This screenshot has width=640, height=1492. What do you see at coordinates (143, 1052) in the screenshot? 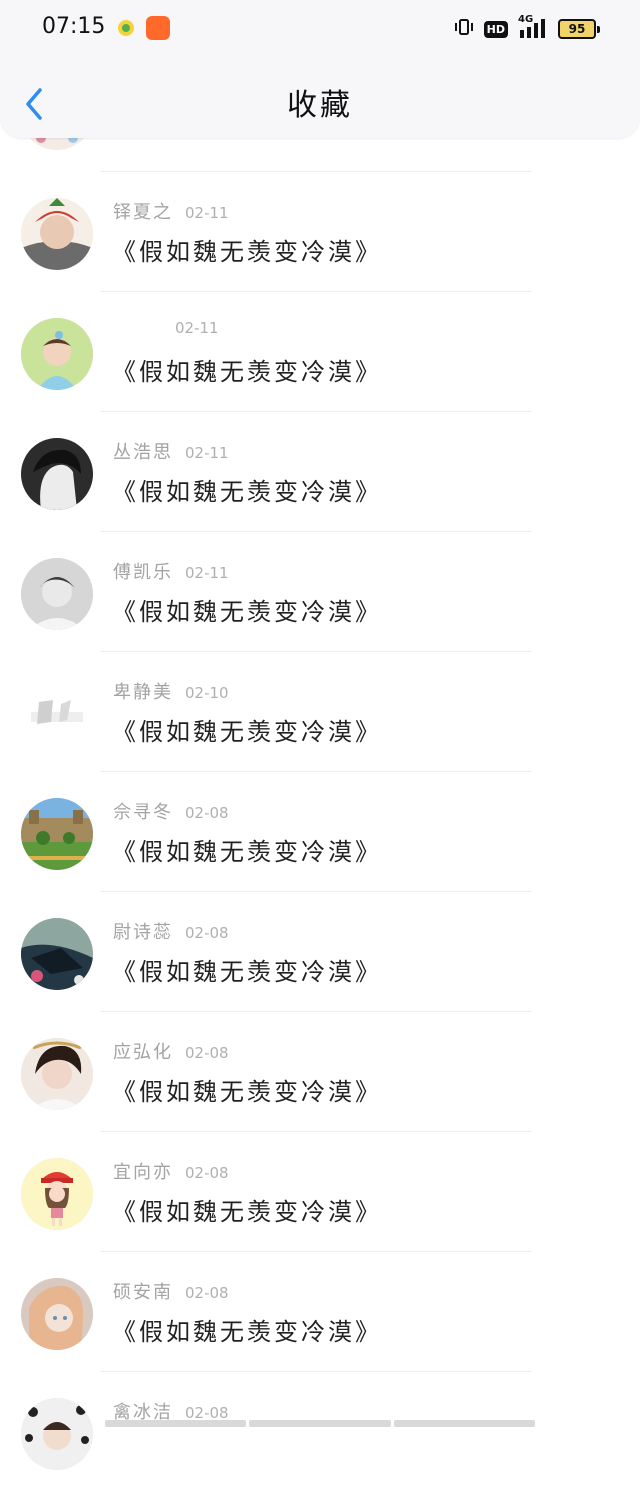
I see `username: 应弘化` at bounding box center [143, 1052].